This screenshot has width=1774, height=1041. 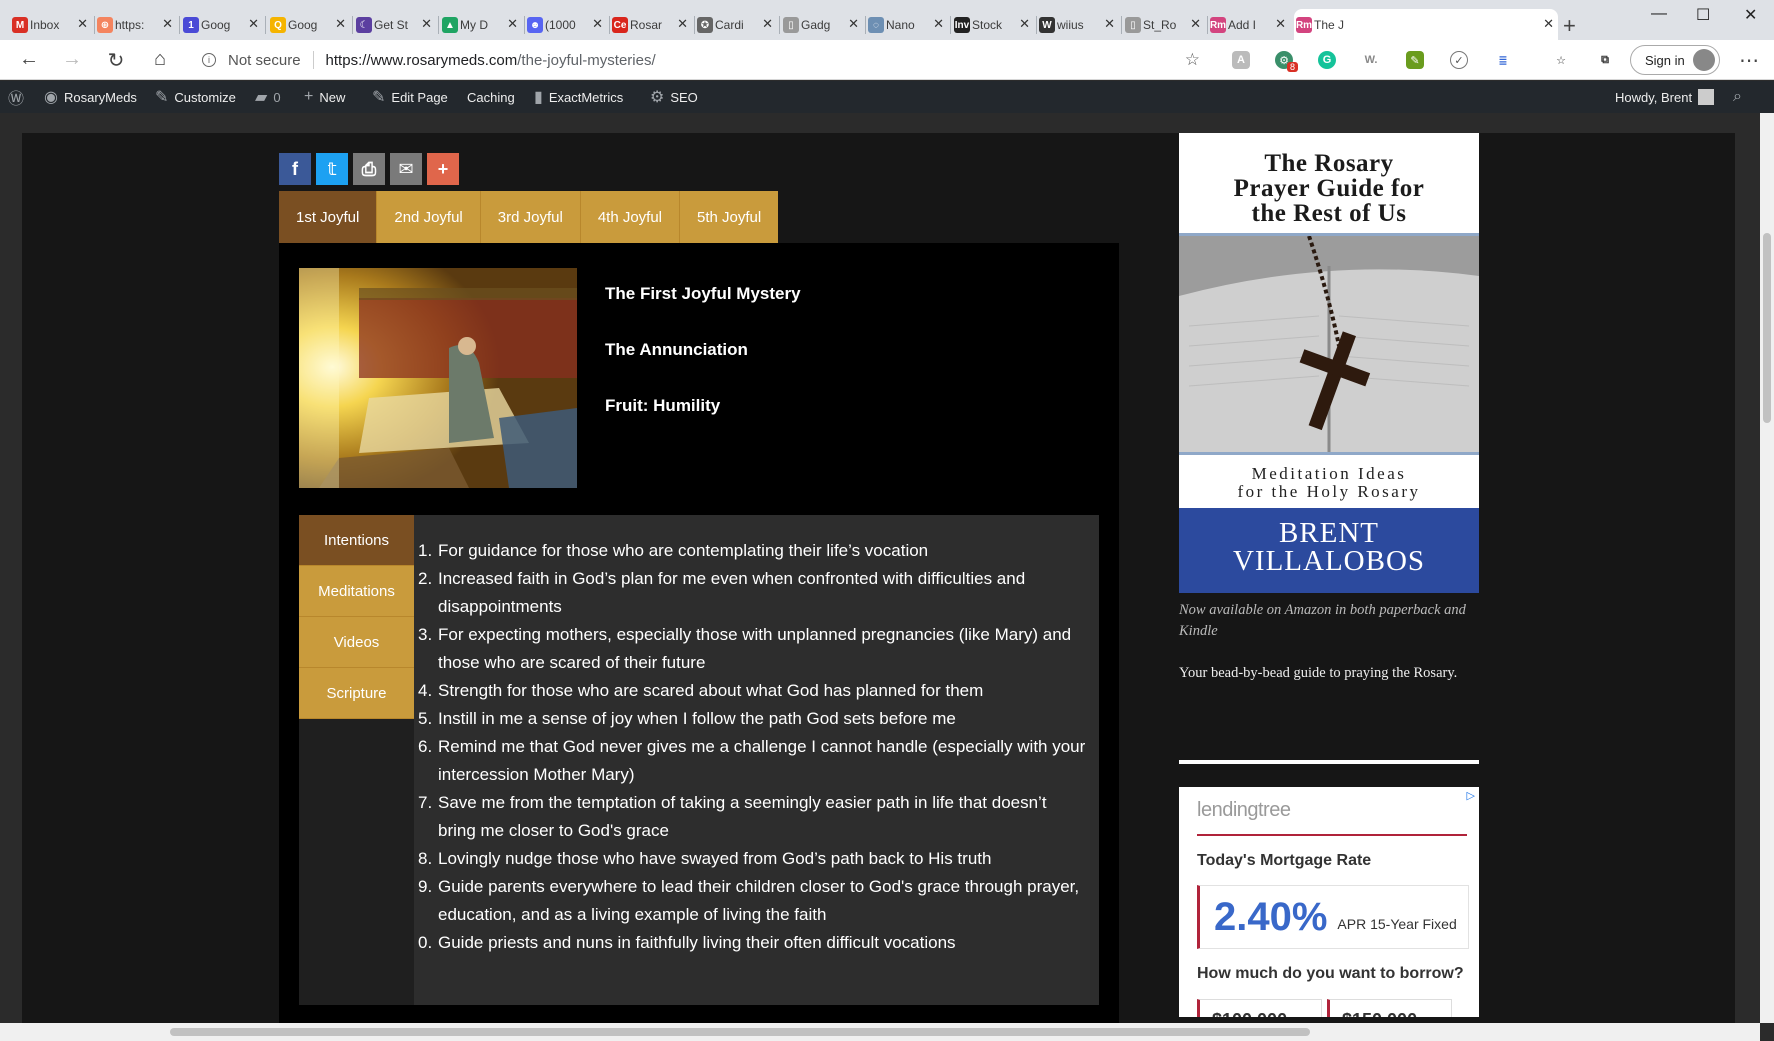 I want to click on admin-site-link: ◉ RosaryMeds, so click(x=90, y=97).